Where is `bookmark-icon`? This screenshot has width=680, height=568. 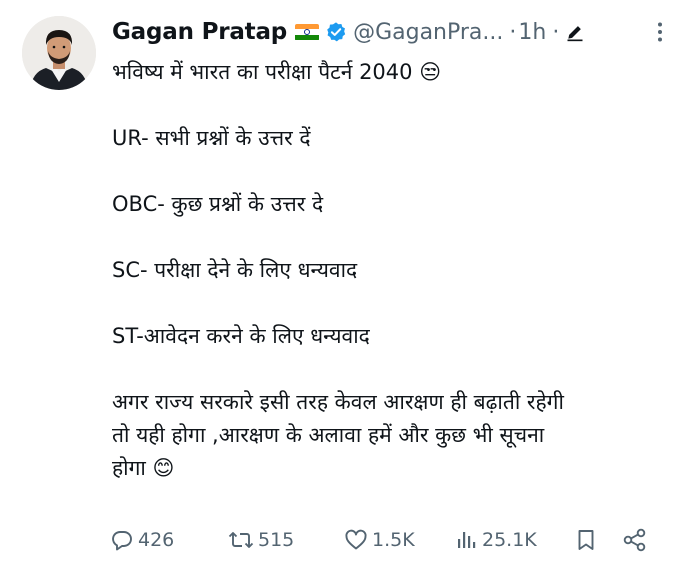
bookmark-icon is located at coordinates (586, 540).